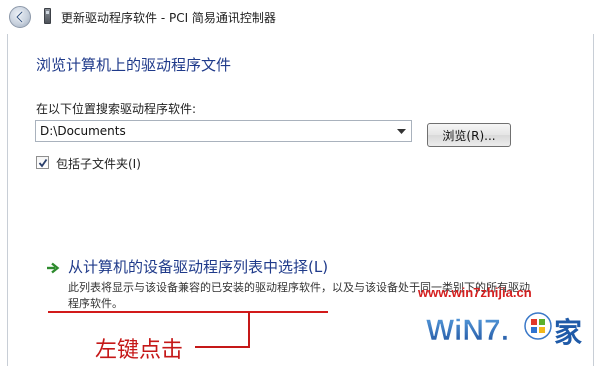 This screenshot has width=601, height=366. I want to click on green-arrow-icon, so click(53, 268).